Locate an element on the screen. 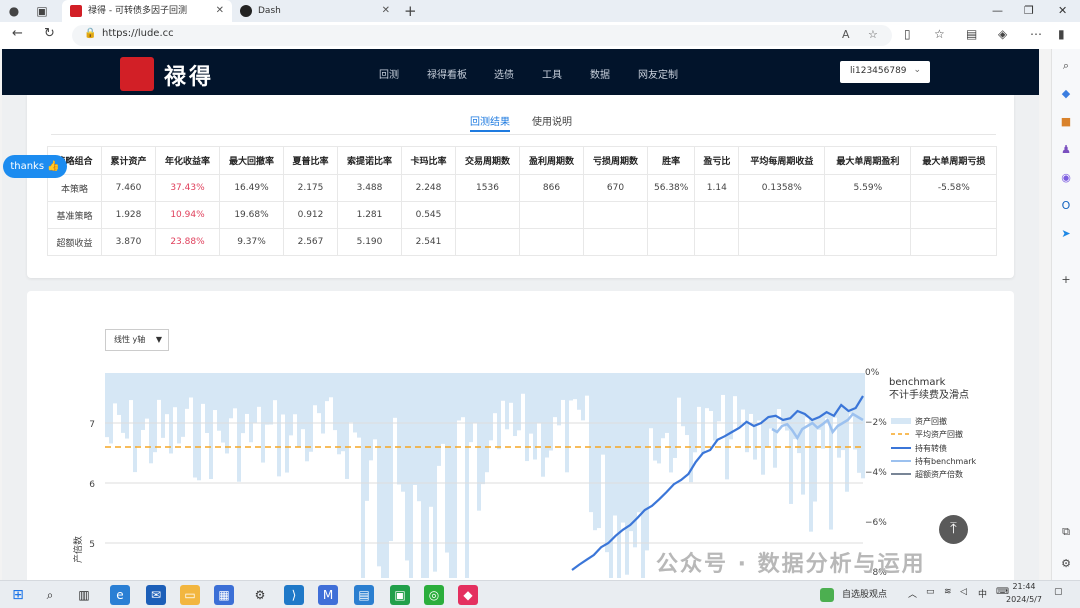 The width and height of the screenshot is (1080, 608). split-screen-icon: ▯ is located at coordinates (907, 34).